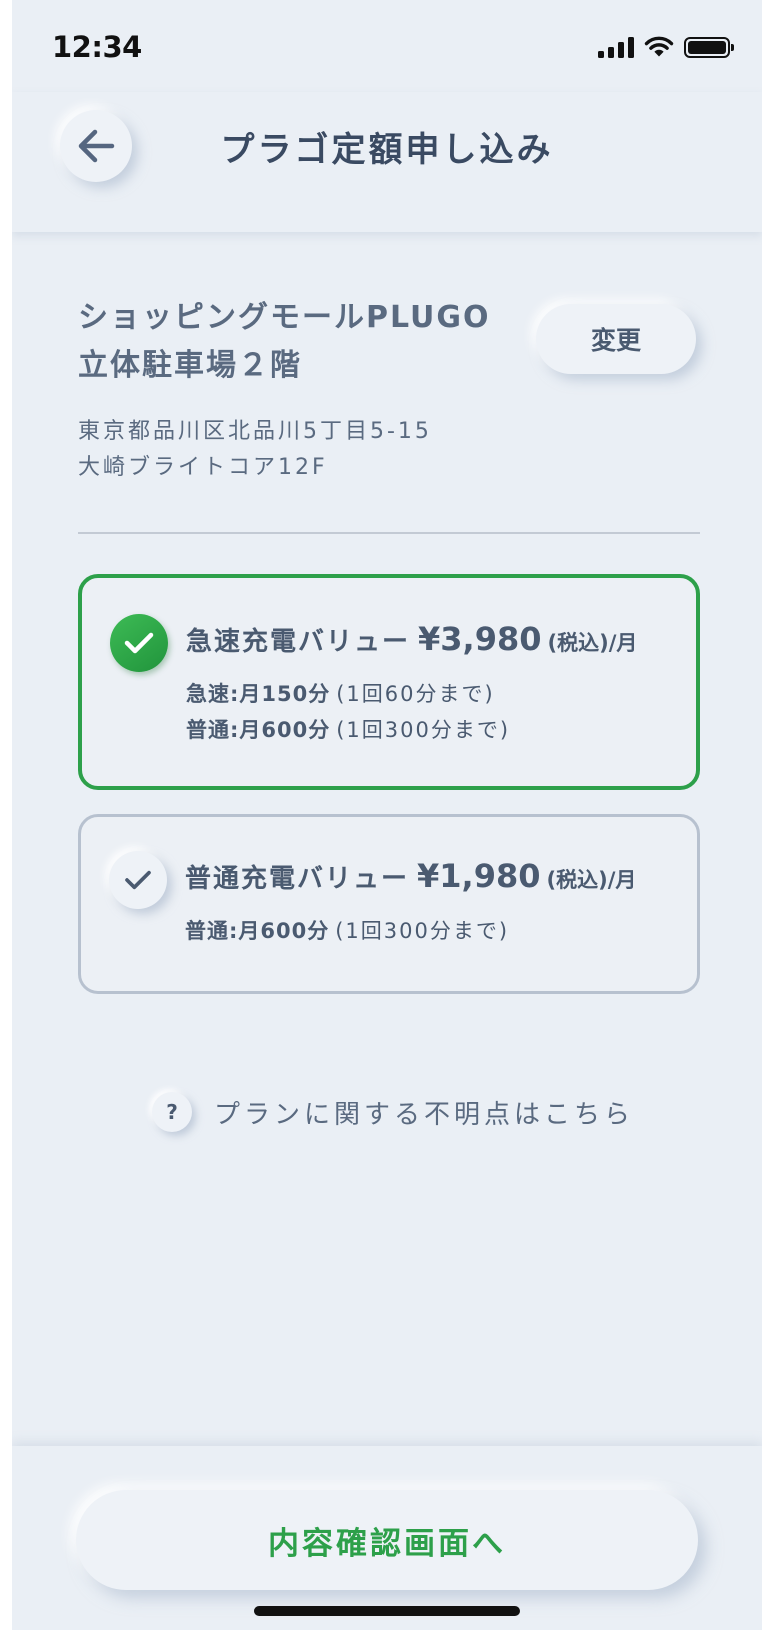 The image size is (774, 1630). Describe the element at coordinates (387, 1611) in the screenshot. I see `home-indicator` at that location.